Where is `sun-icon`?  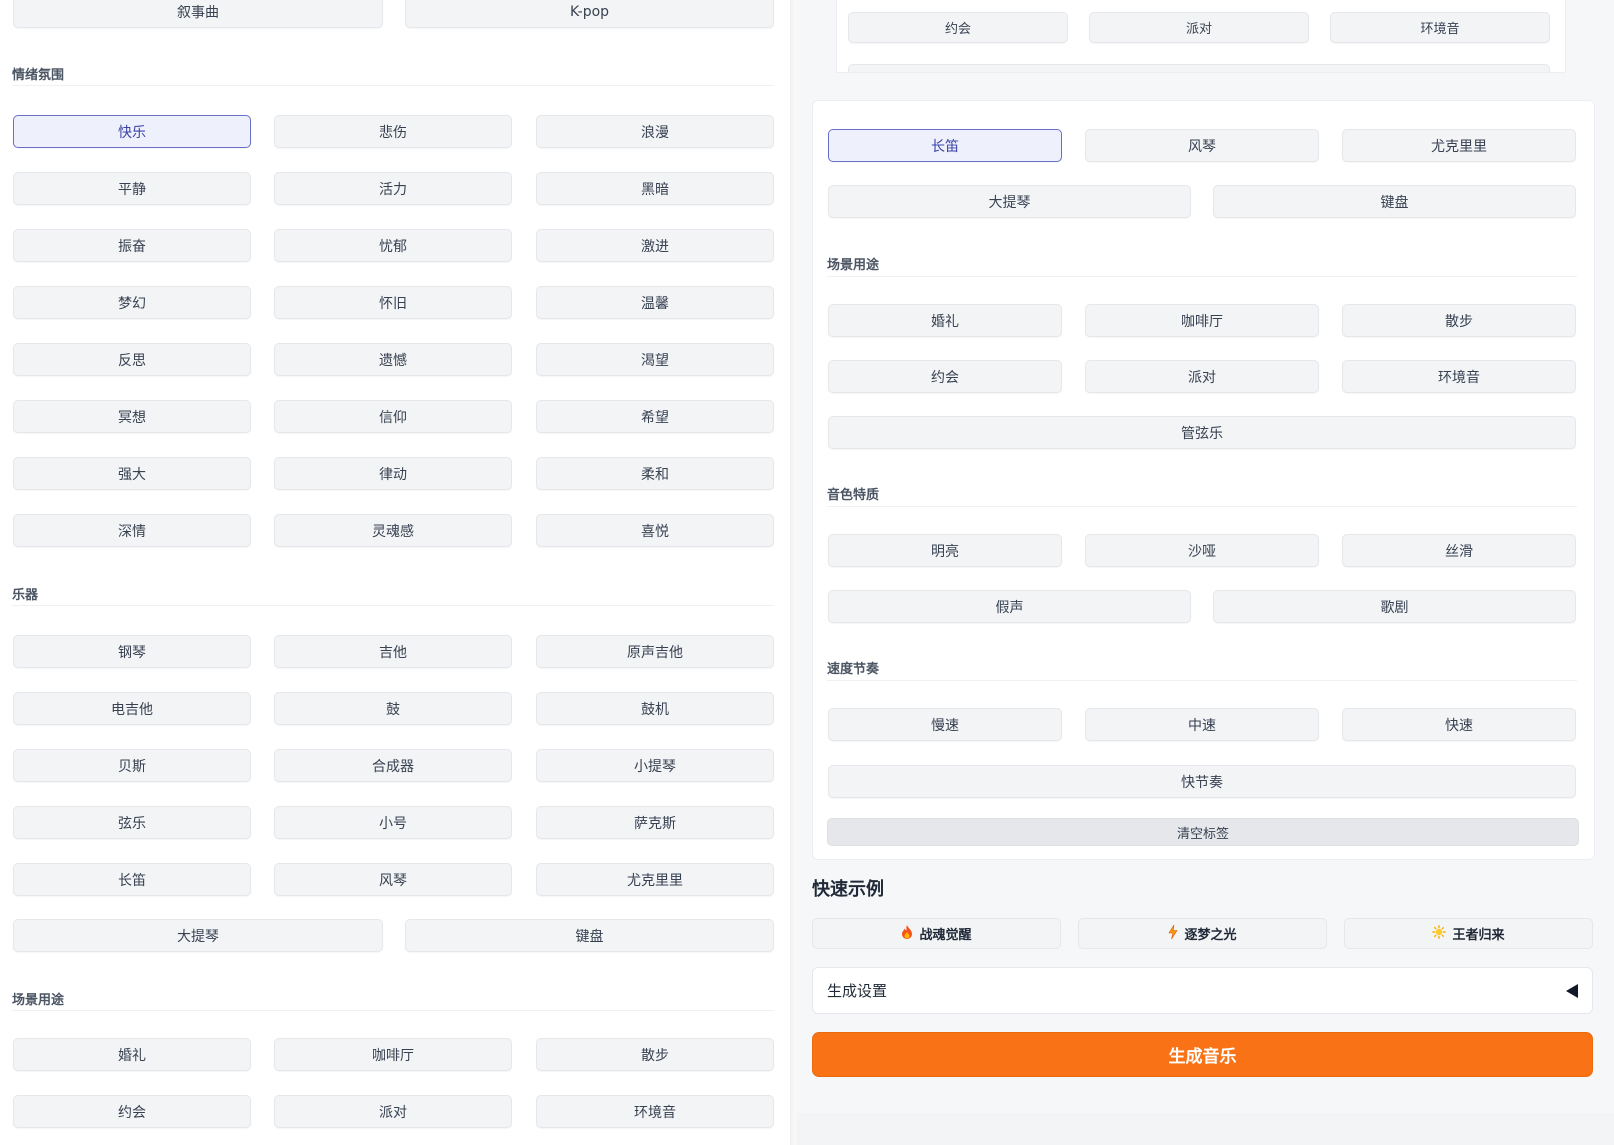 sun-icon is located at coordinates (1439, 933).